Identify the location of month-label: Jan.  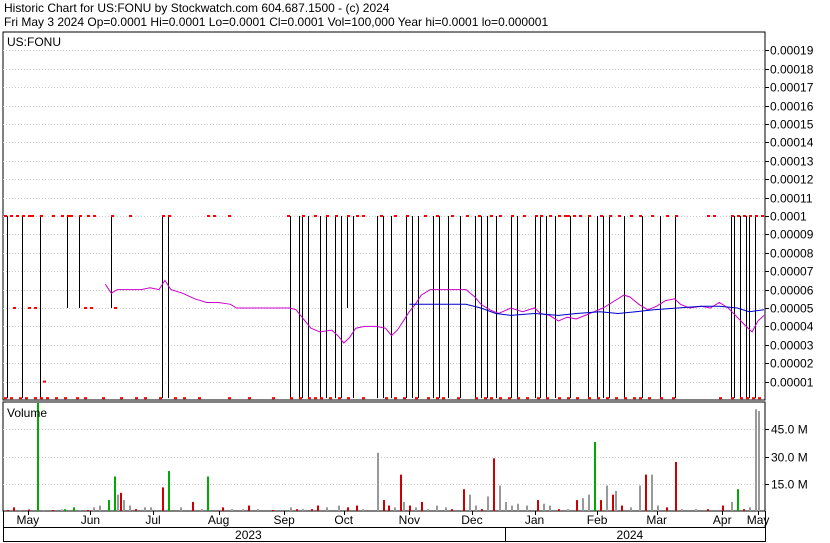
(534, 520).